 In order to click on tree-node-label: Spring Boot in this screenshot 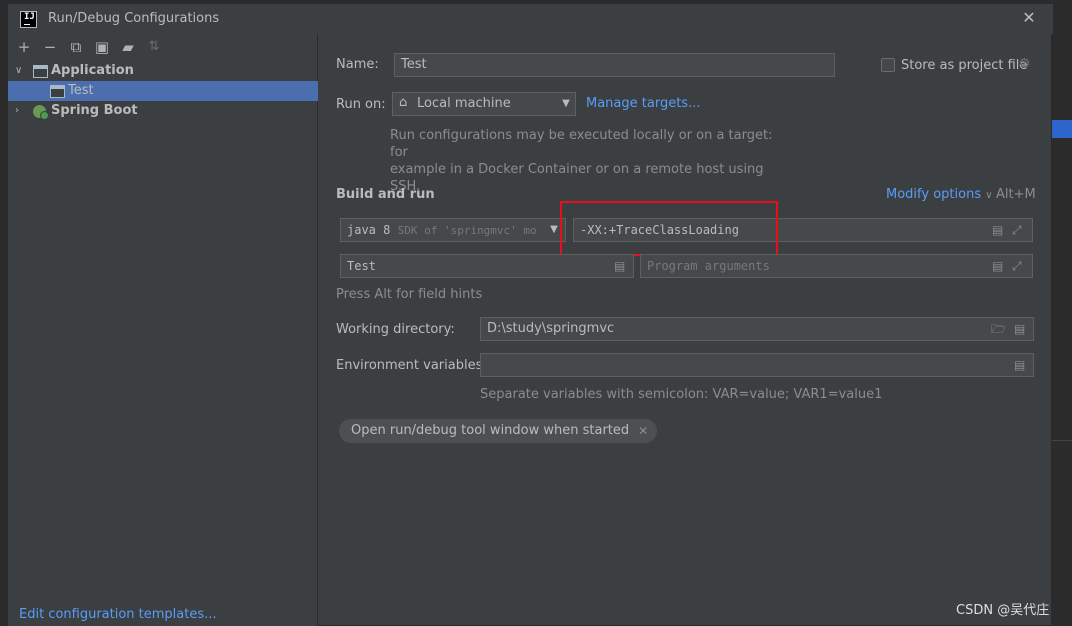, I will do `click(94, 110)`.